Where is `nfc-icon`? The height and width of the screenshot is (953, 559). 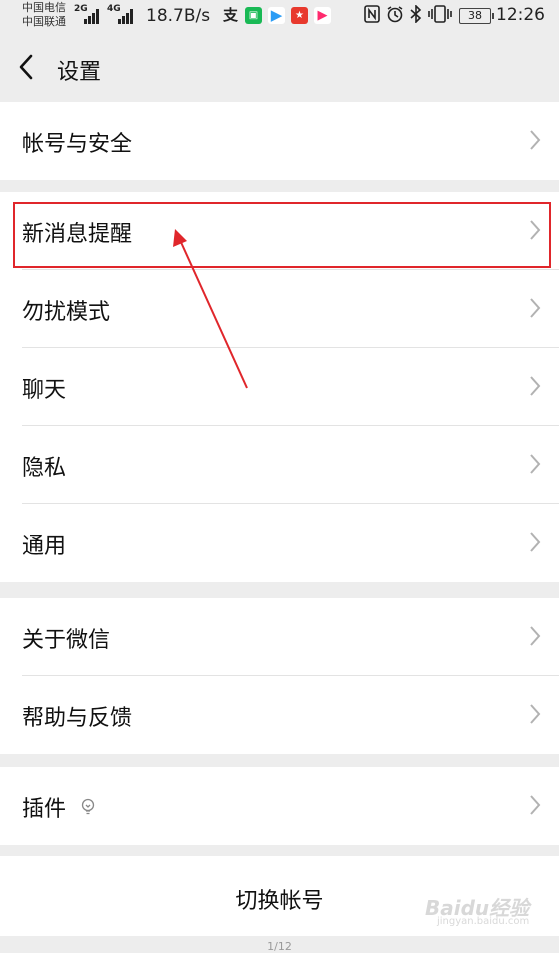
nfc-icon is located at coordinates (372, 16).